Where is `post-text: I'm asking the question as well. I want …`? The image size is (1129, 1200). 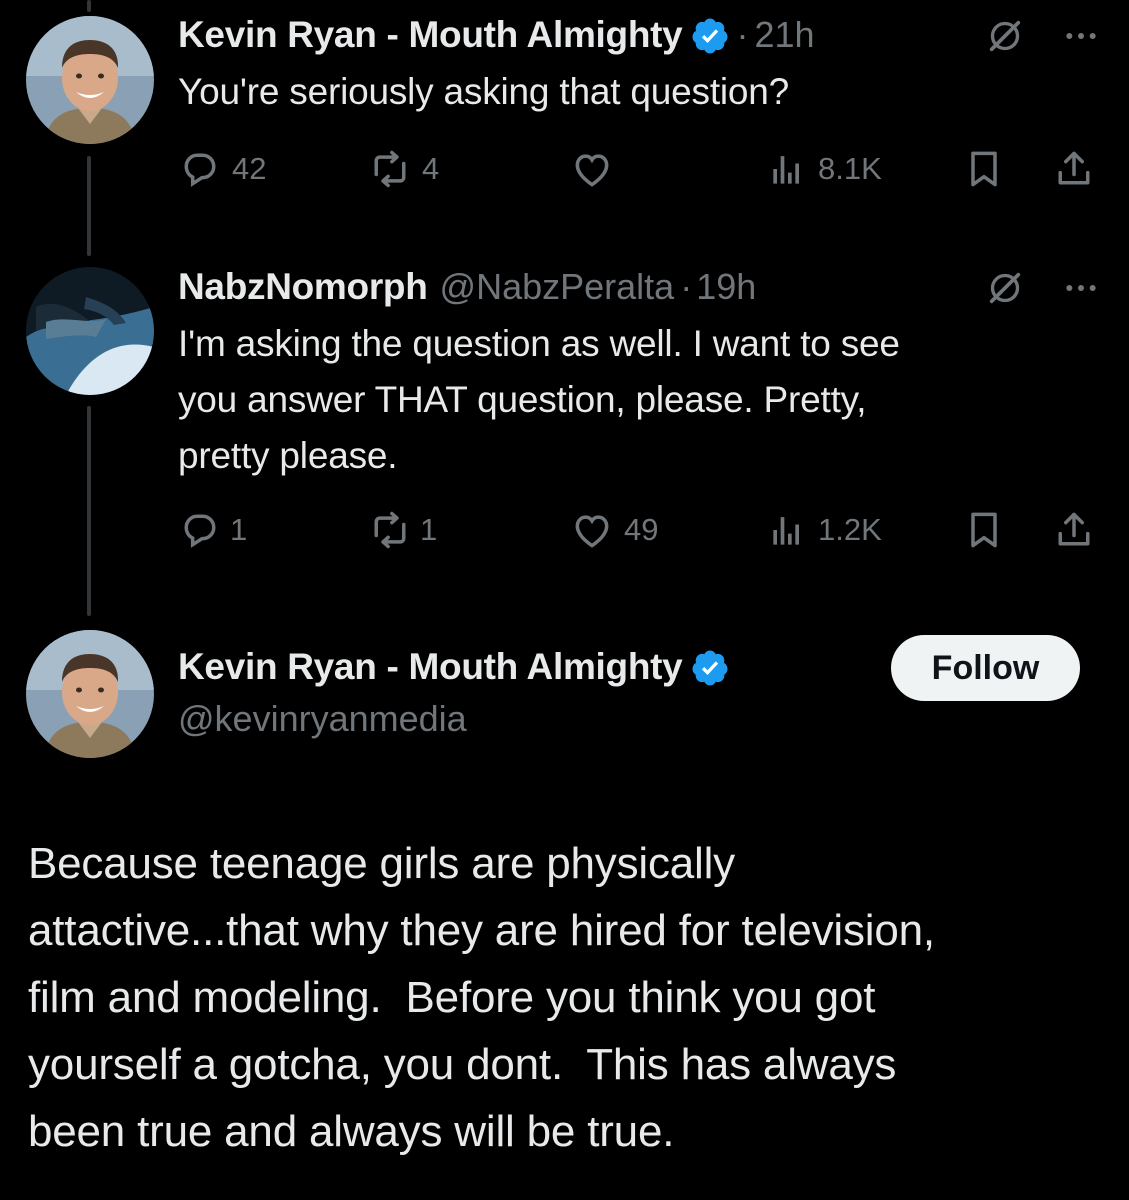
post-text: I'm asking the question as well. I want … is located at coordinates (638, 400).